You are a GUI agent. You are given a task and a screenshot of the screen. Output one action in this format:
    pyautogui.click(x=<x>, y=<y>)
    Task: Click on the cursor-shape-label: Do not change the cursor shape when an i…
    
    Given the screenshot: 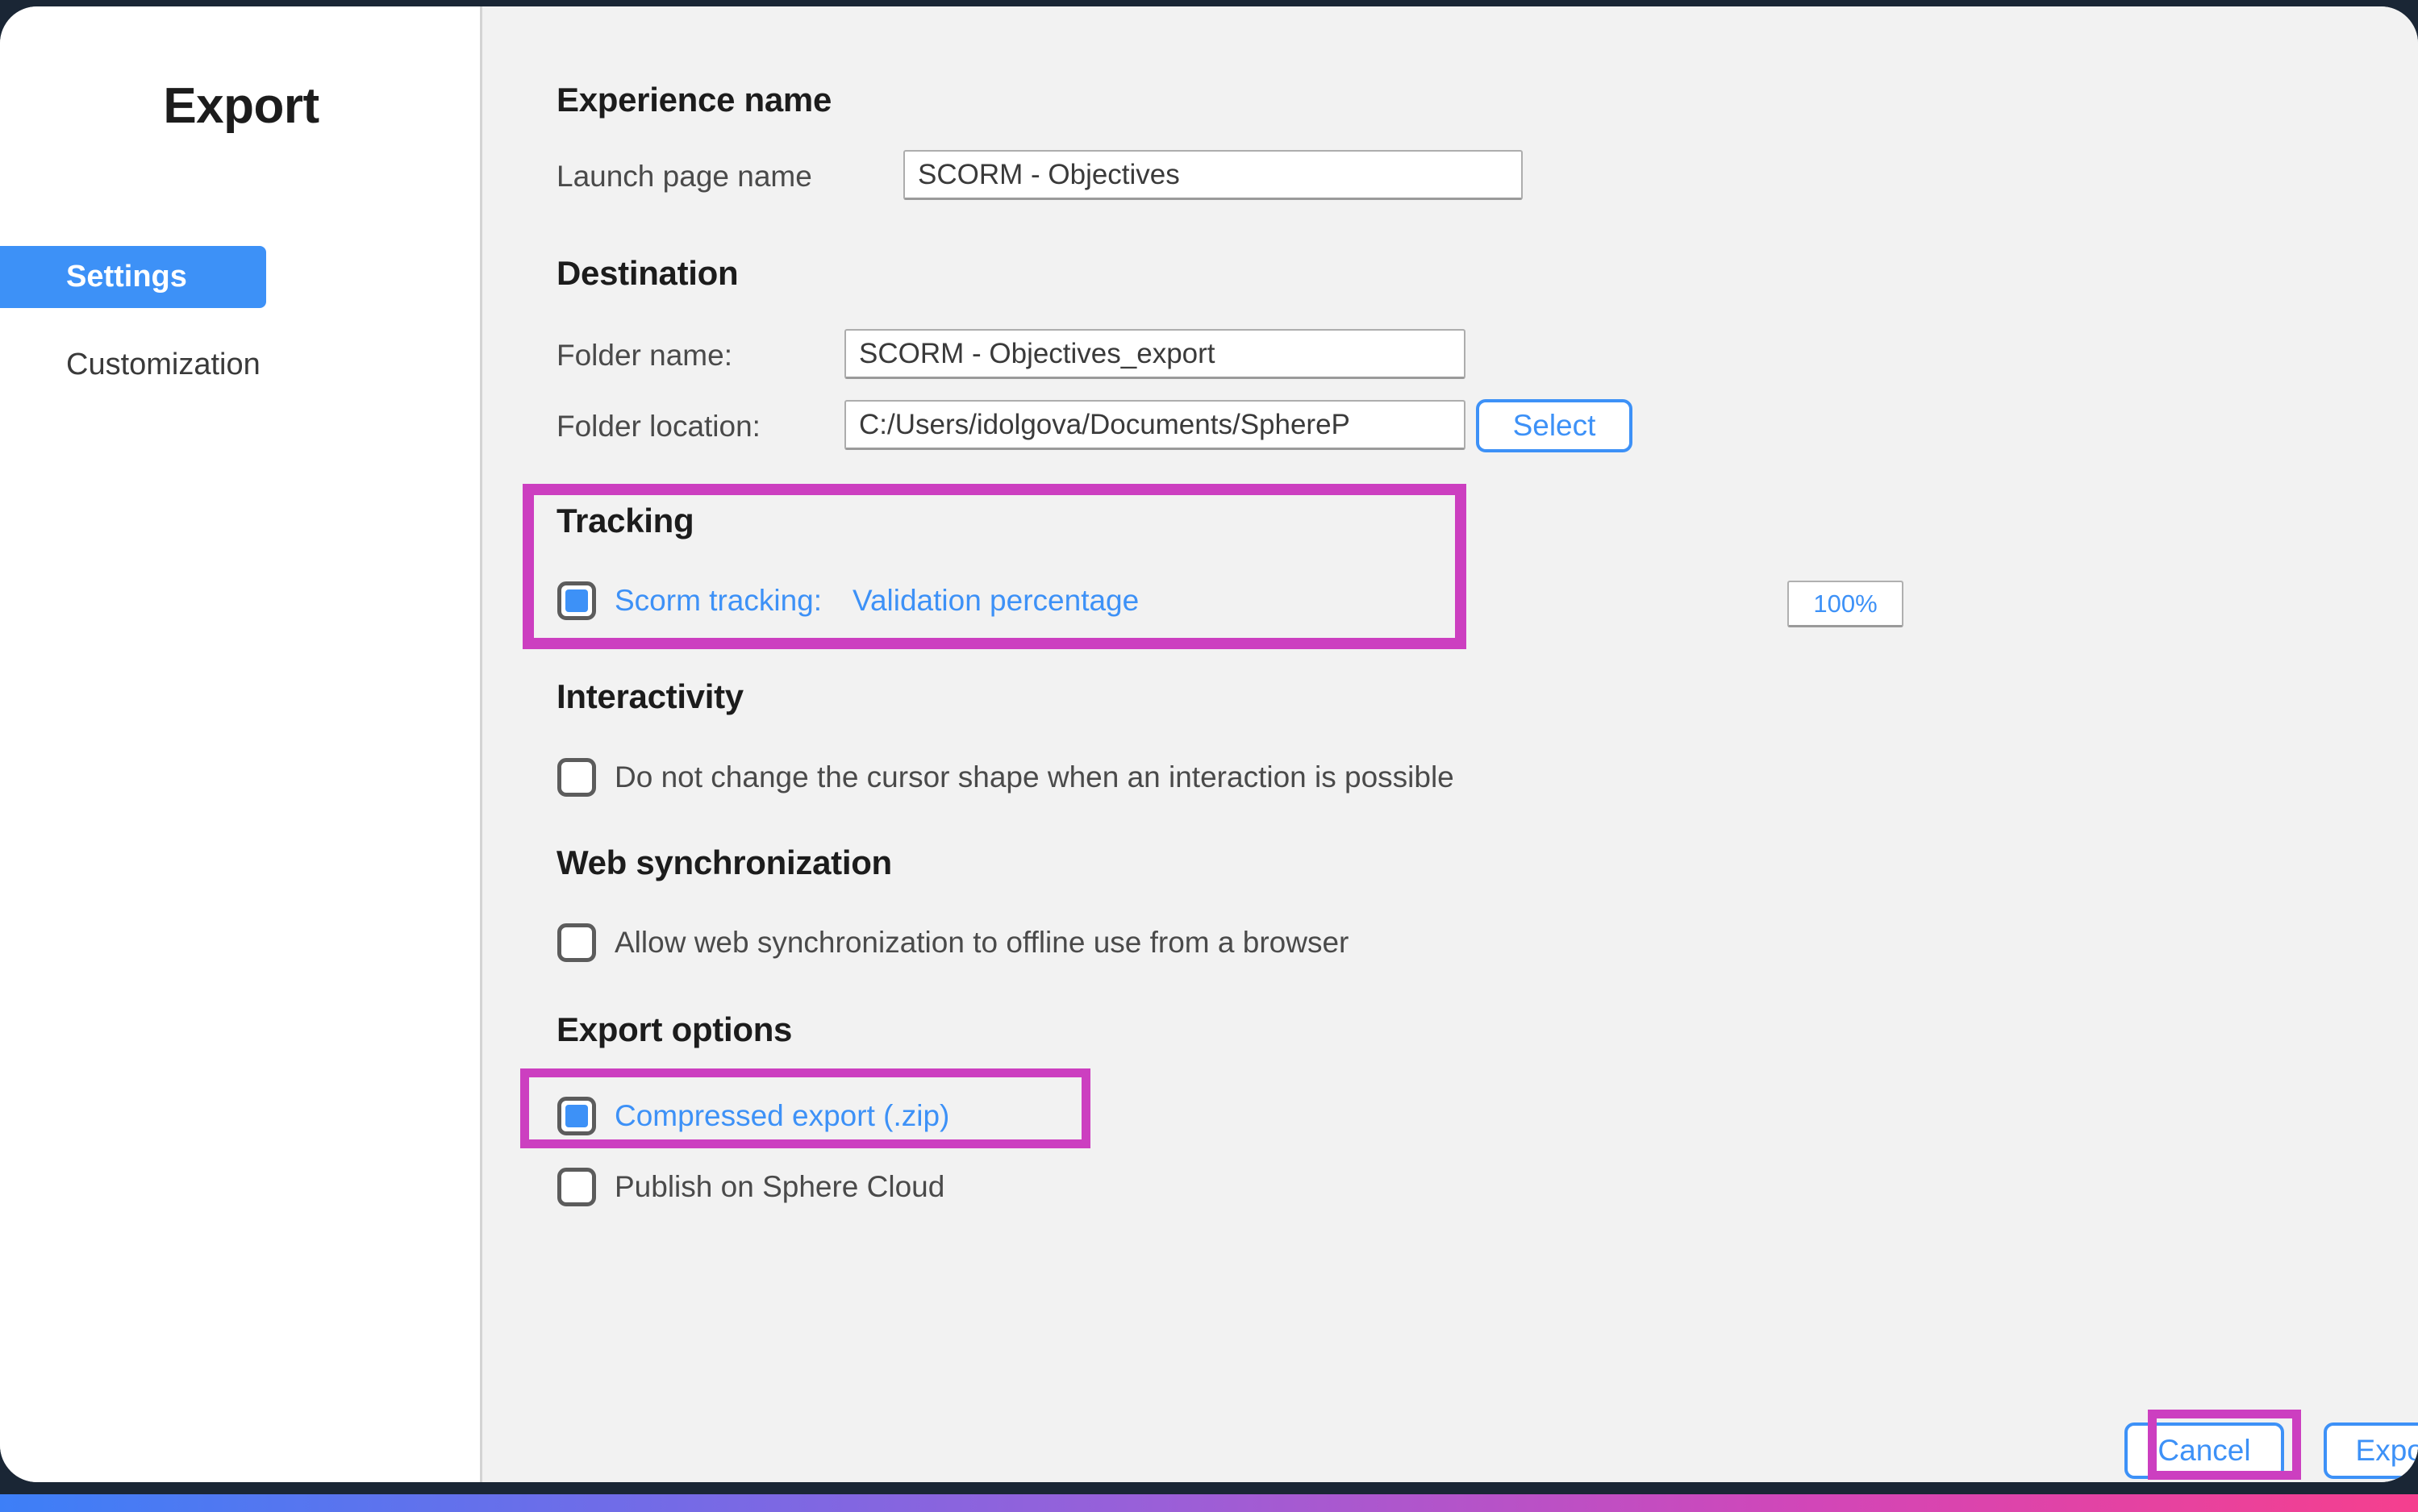 What is the action you would take?
    pyautogui.click(x=1034, y=776)
    